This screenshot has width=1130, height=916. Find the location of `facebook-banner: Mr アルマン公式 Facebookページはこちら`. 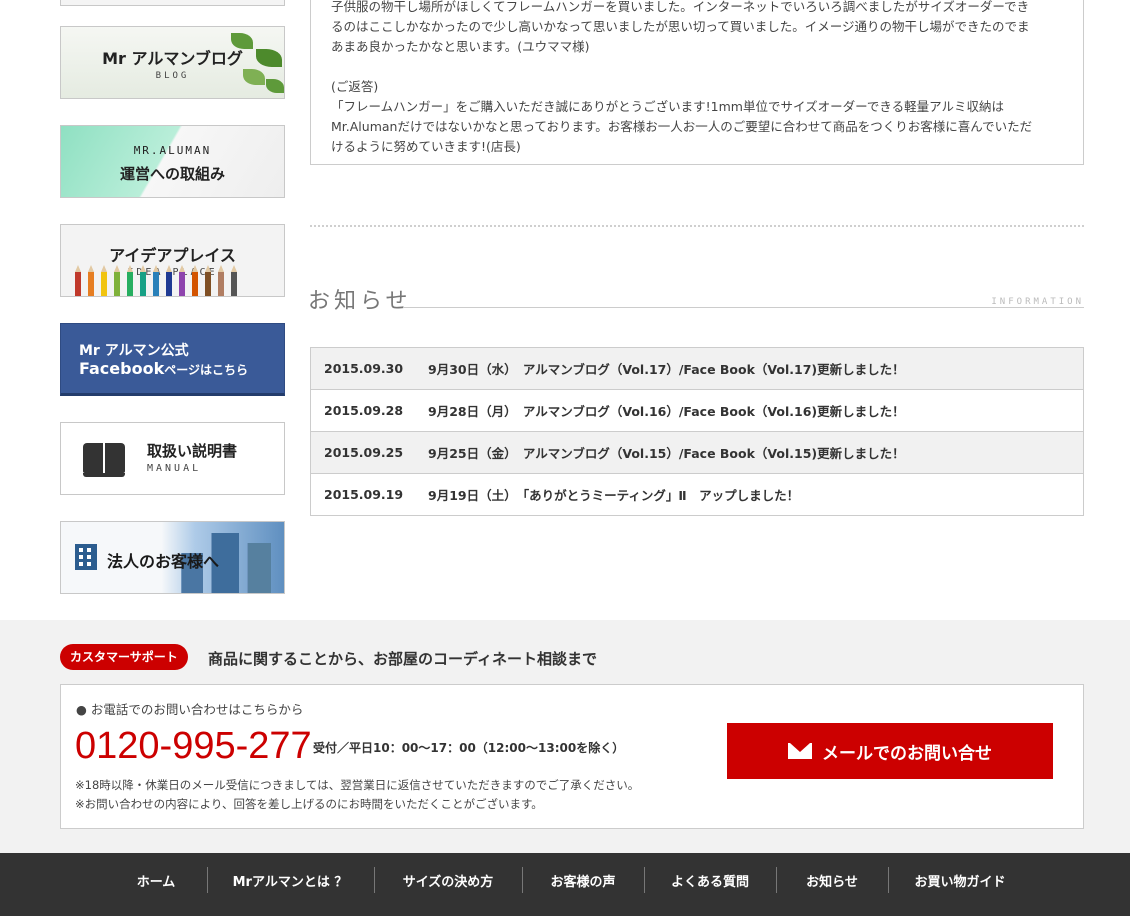

facebook-banner: Mr アルマン公式 Facebookページはこちら is located at coordinates (172, 359).